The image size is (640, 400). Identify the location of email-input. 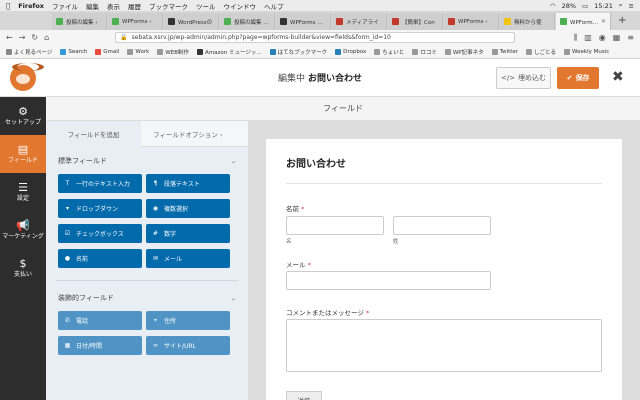
(388, 280).